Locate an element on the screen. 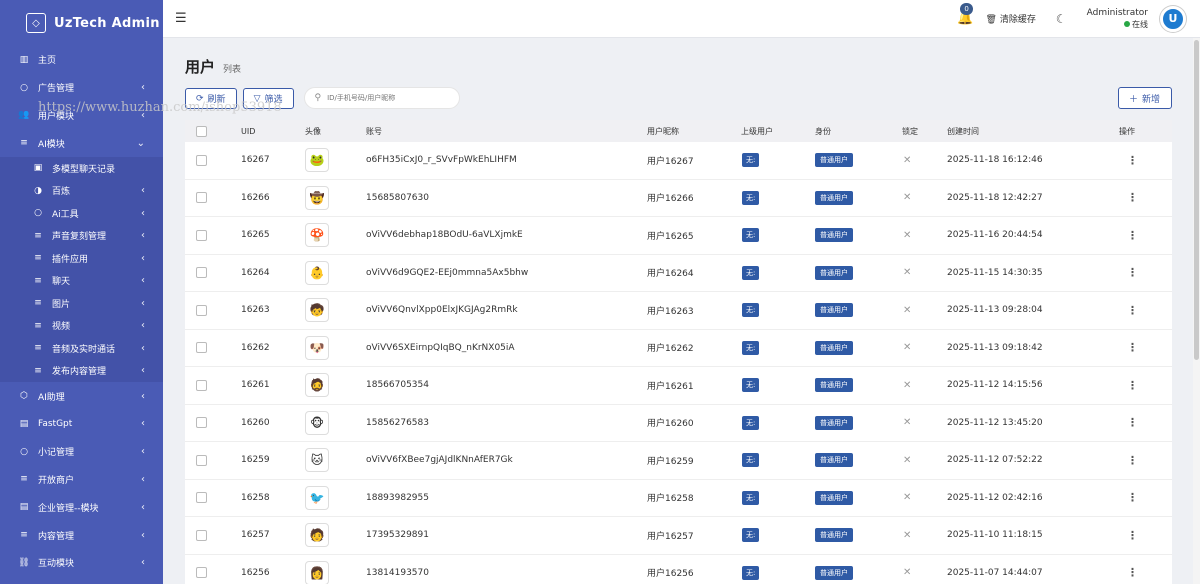 This screenshot has height=584, width=1200. select-all-checkbox is located at coordinates (201, 131).